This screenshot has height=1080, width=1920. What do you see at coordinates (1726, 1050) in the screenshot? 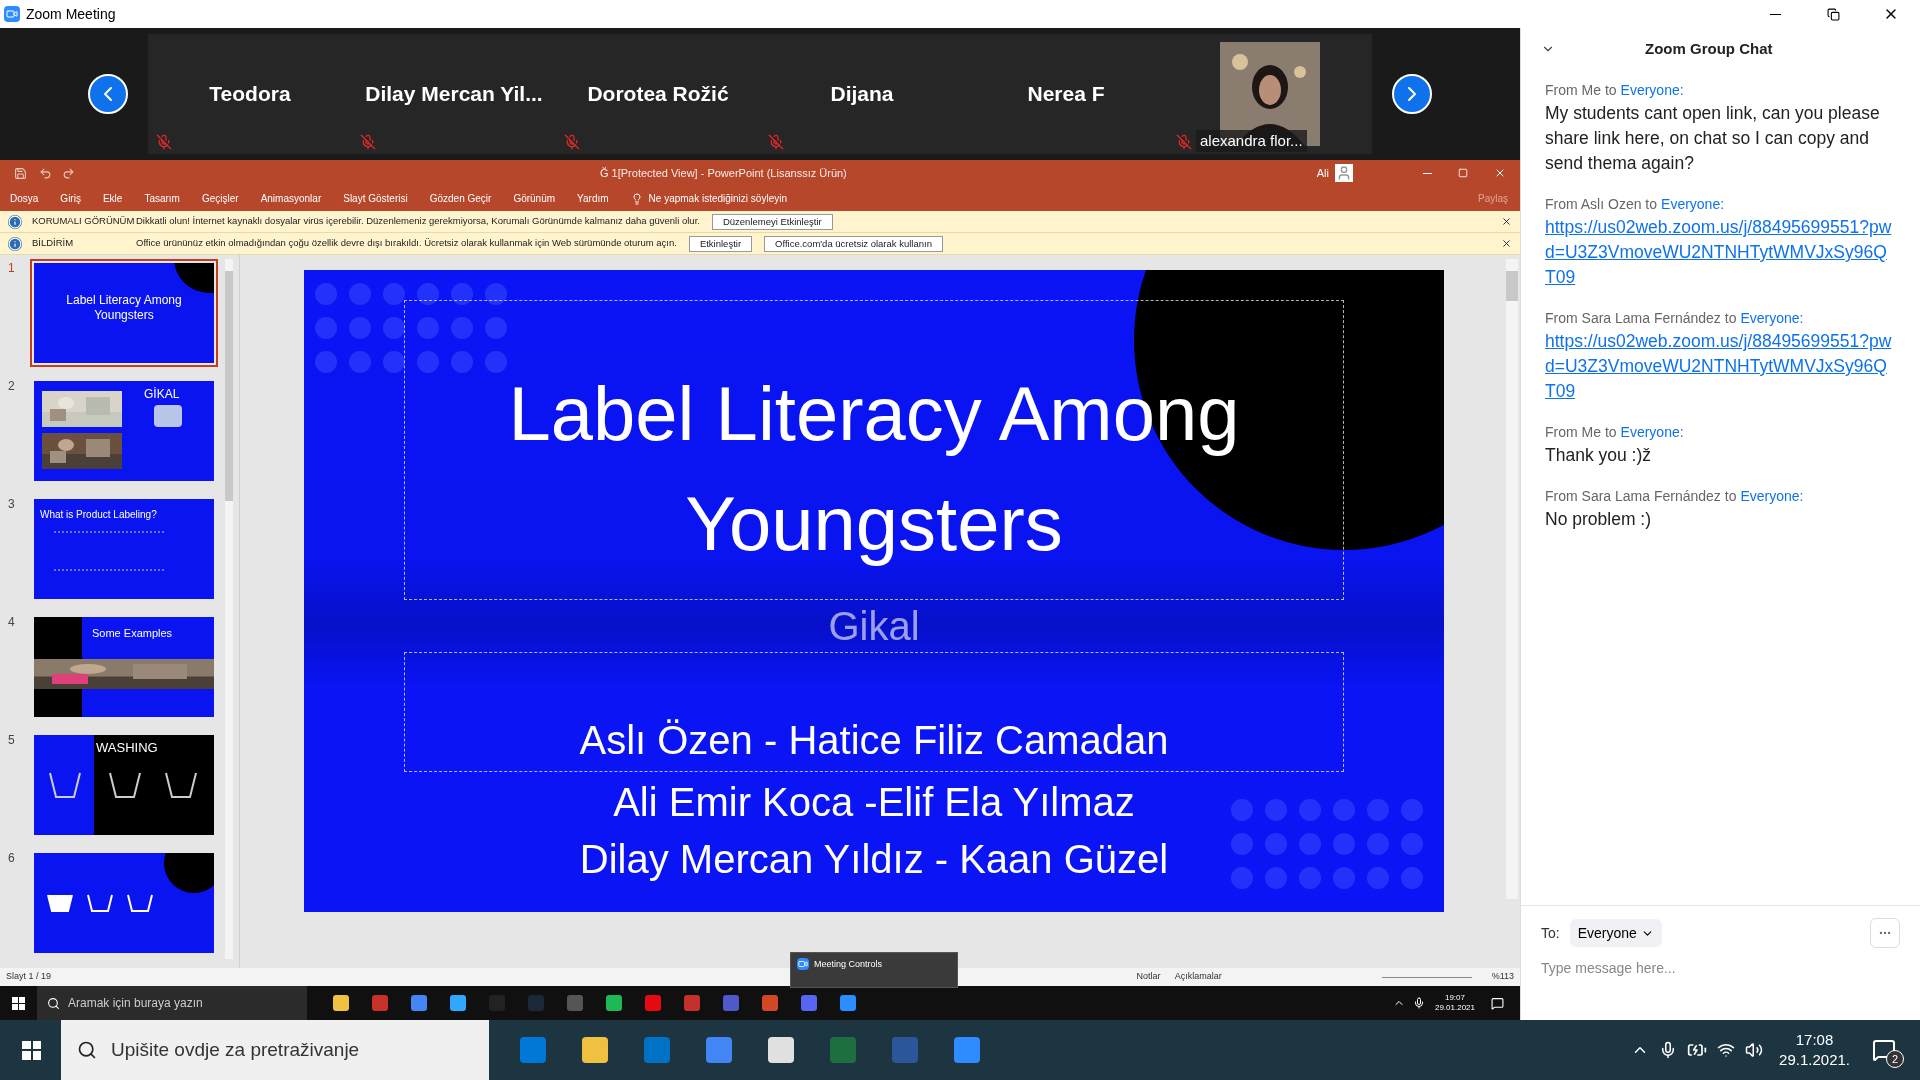
I see `wifi-icon` at bounding box center [1726, 1050].